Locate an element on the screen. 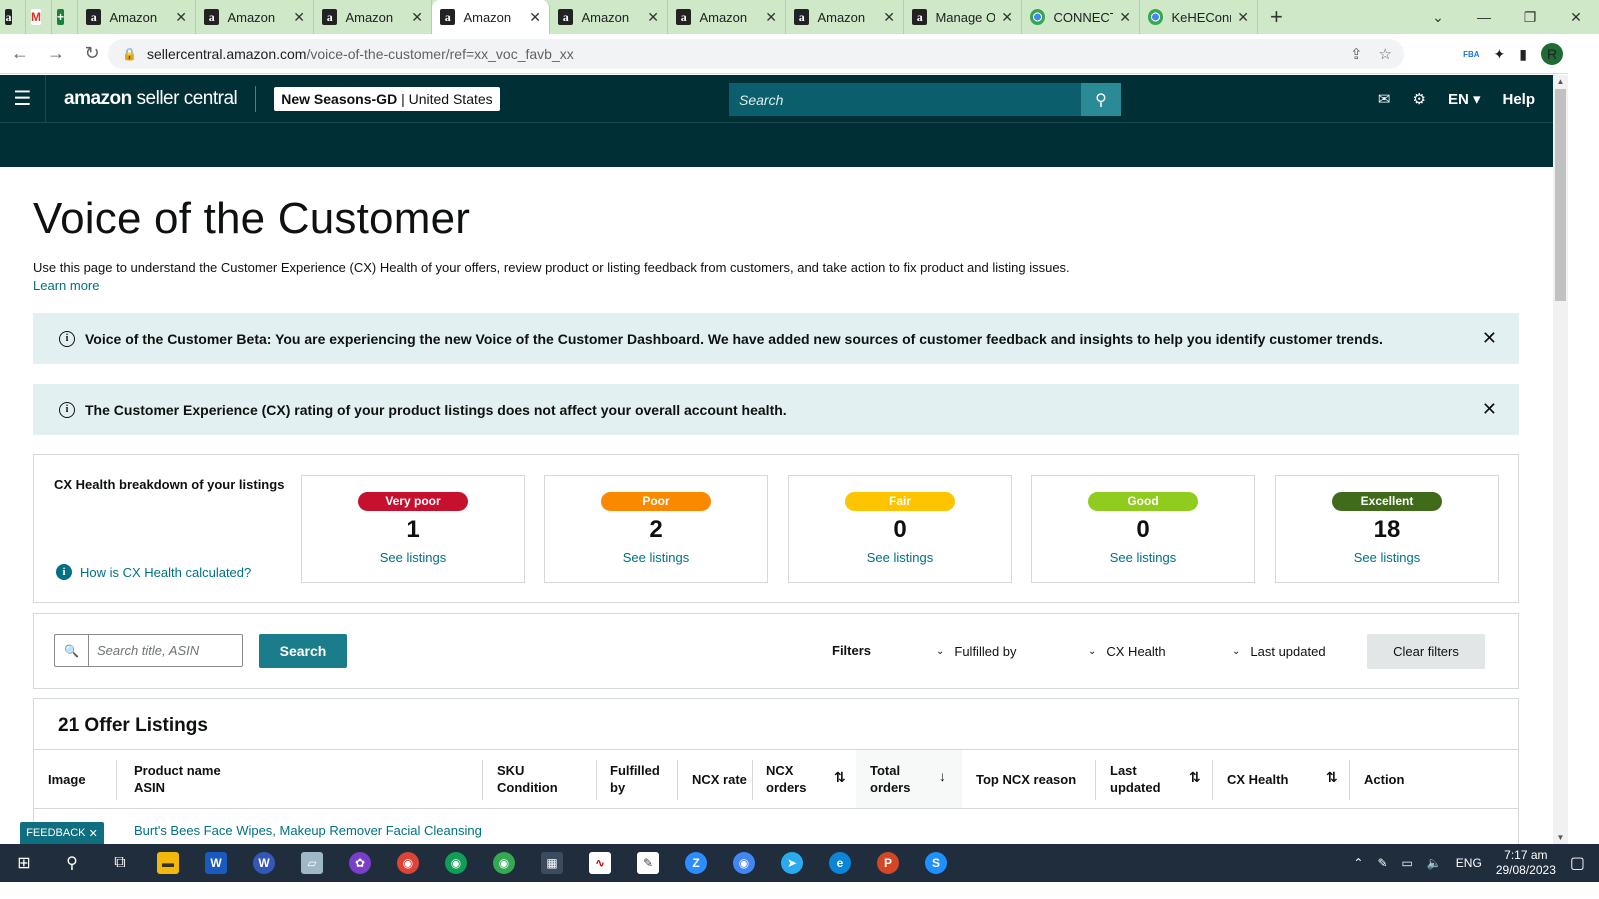  cx-health-dropdown: ⌄ CX Health is located at coordinates (1127, 651).